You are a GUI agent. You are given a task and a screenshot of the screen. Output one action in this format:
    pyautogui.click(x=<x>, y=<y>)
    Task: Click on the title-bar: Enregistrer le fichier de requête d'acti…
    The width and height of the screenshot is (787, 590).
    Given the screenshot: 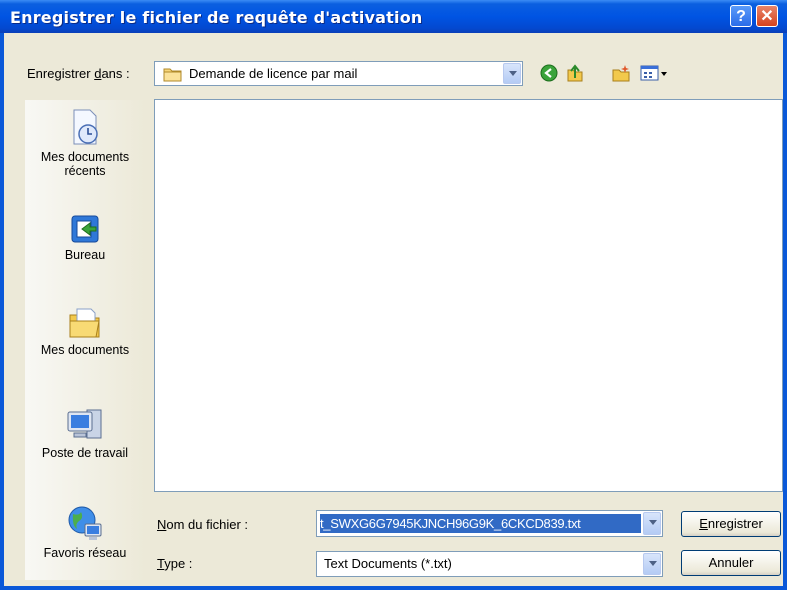 What is the action you would take?
    pyautogui.click(x=393, y=16)
    